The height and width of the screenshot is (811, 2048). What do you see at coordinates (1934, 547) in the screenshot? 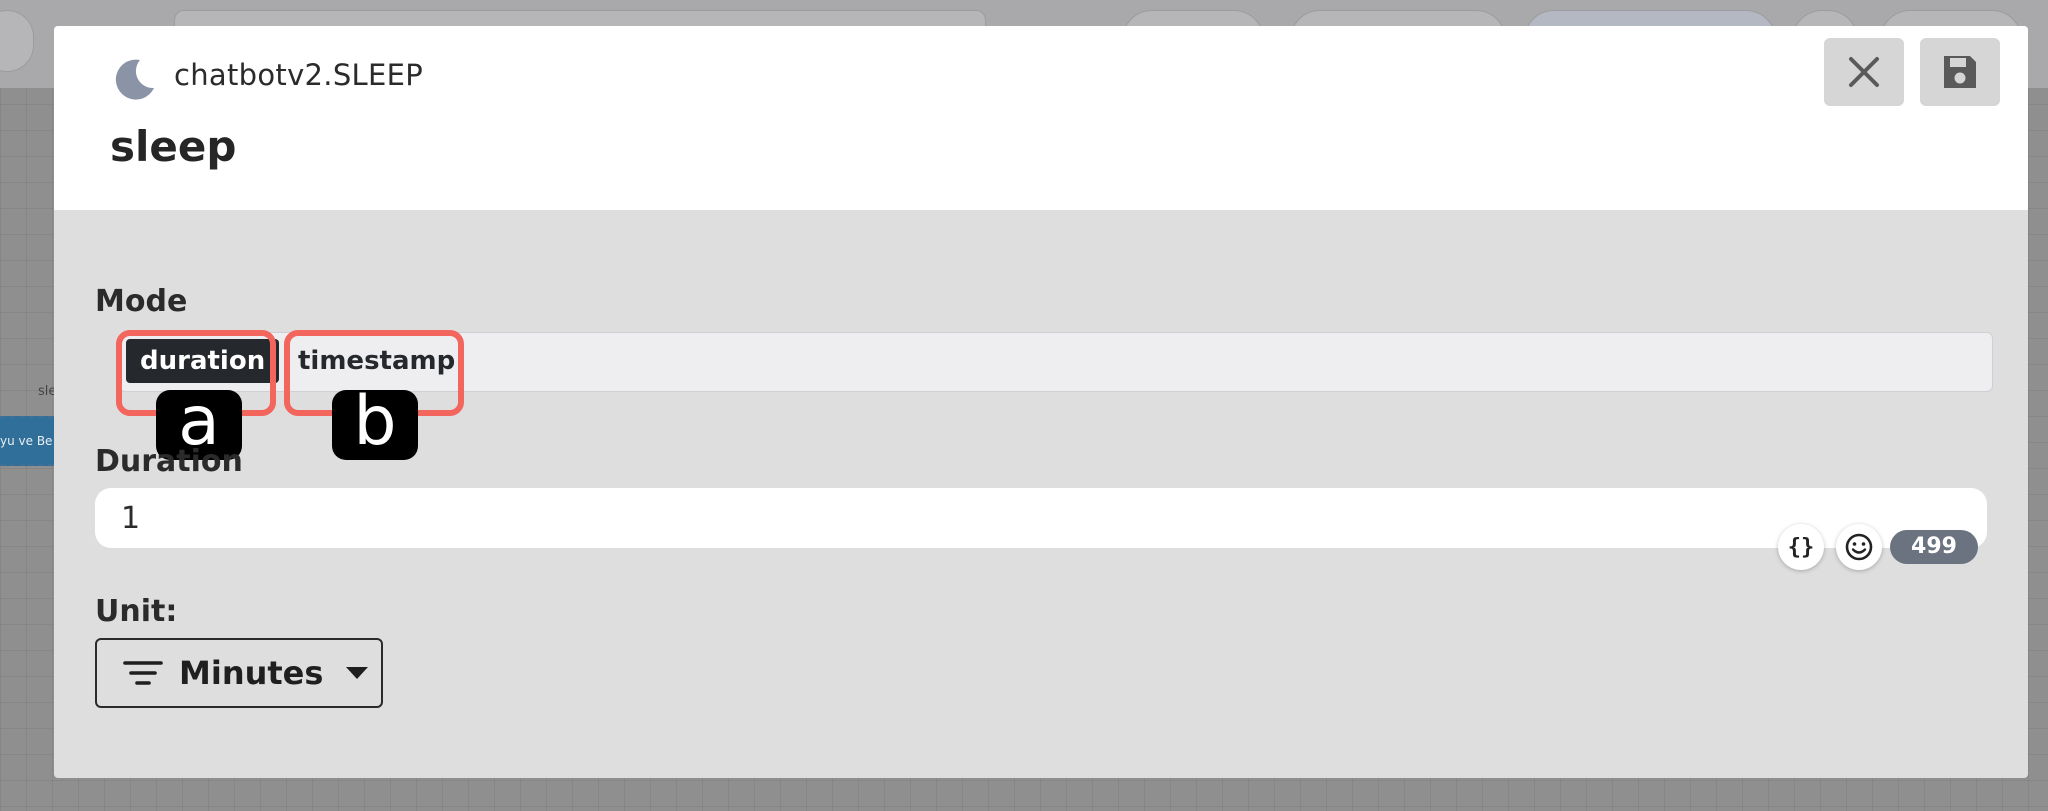
I see `char-count-badge: 499` at bounding box center [1934, 547].